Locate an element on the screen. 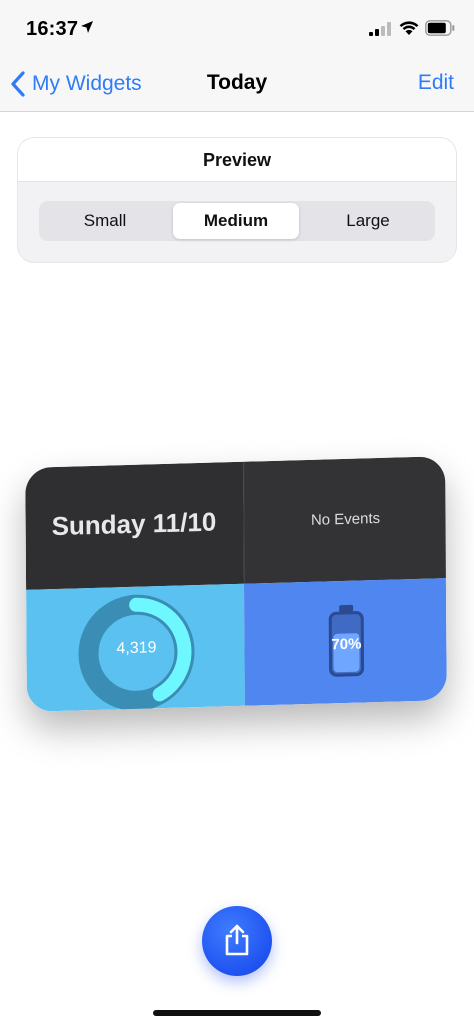  segment-medium: Medium is located at coordinates (236, 221).